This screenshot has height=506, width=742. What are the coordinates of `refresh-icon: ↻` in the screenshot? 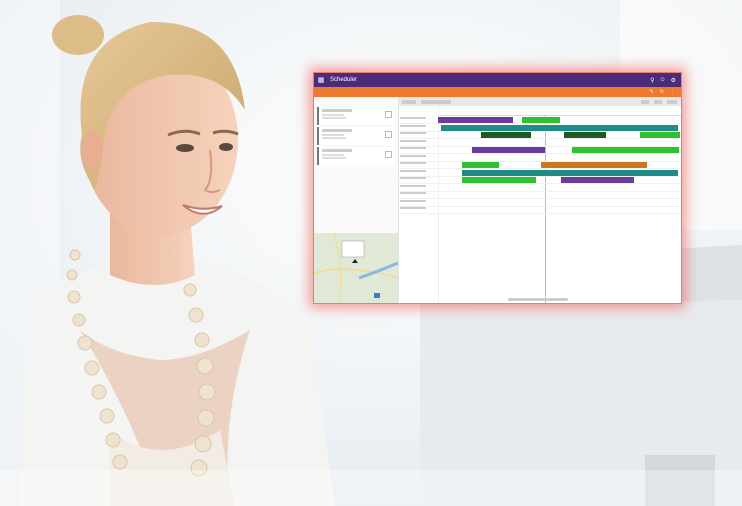 It's located at (662, 92).